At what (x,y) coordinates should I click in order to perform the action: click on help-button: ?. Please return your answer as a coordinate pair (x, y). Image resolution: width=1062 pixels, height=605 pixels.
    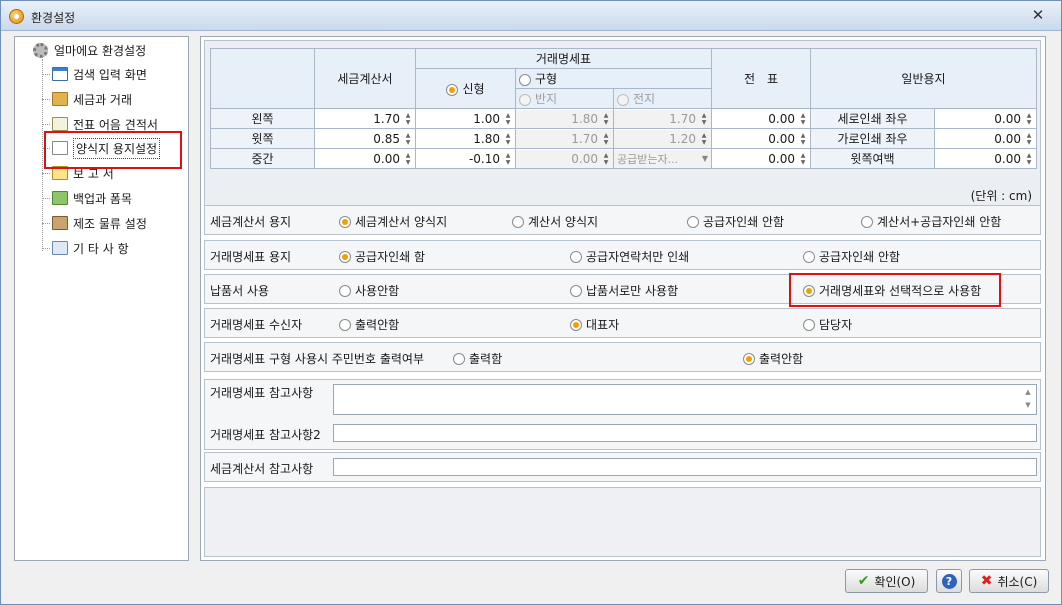
    Looking at the image, I should click on (949, 581).